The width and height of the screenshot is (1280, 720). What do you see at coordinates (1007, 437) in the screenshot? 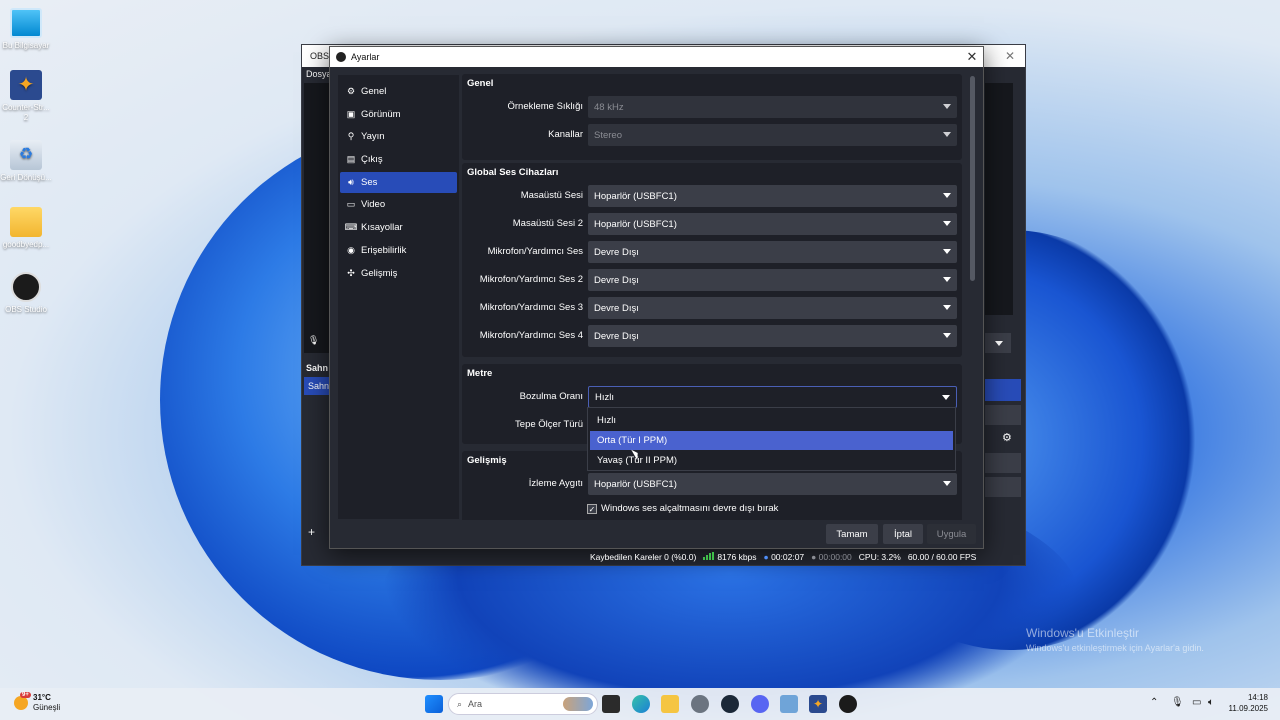
I see `gear-icon: ⚙` at bounding box center [1007, 437].